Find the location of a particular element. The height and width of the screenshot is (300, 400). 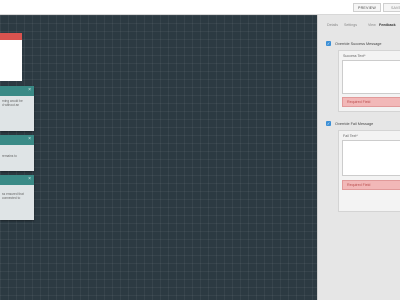

success-message-group: Success Text* Required Field is located at coordinates (369, 81).